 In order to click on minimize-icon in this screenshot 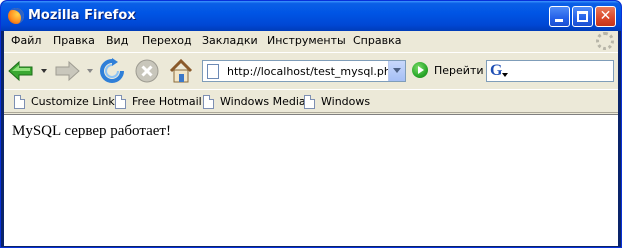, I will do `click(559, 20)`.